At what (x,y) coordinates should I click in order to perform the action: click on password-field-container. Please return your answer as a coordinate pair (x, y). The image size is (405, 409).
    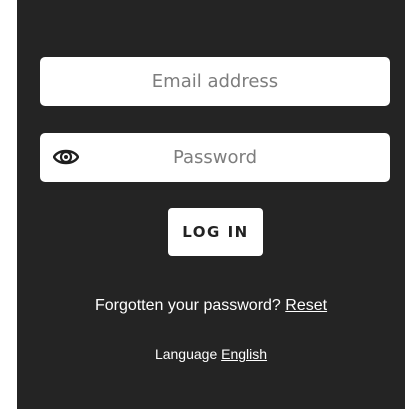
    Looking at the image, I should click on (215, 157).